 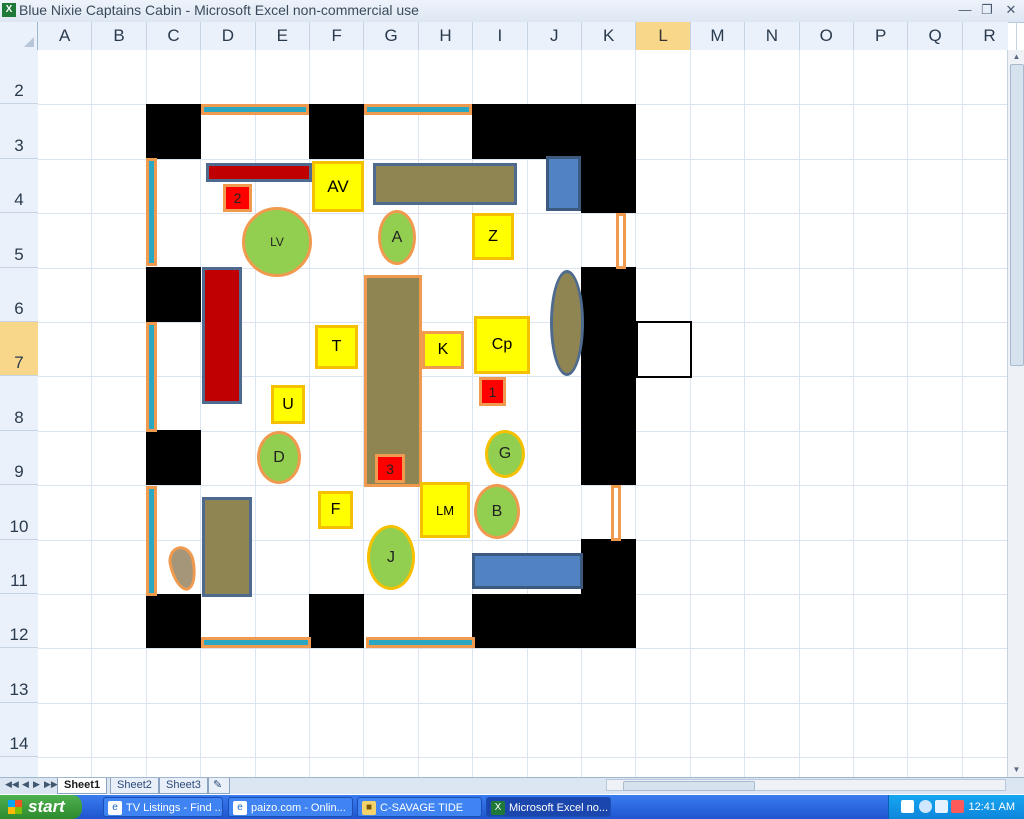 I want to click on row-header-2: 2, so click(x=19, y=77).